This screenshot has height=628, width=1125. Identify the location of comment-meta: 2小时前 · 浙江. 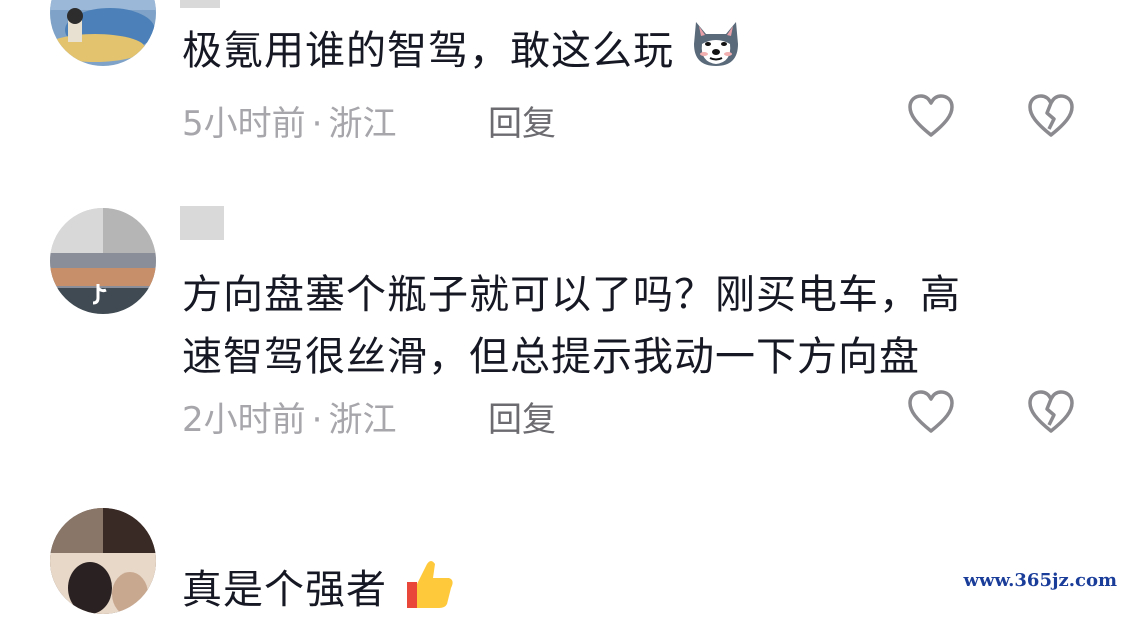
(289, 416).